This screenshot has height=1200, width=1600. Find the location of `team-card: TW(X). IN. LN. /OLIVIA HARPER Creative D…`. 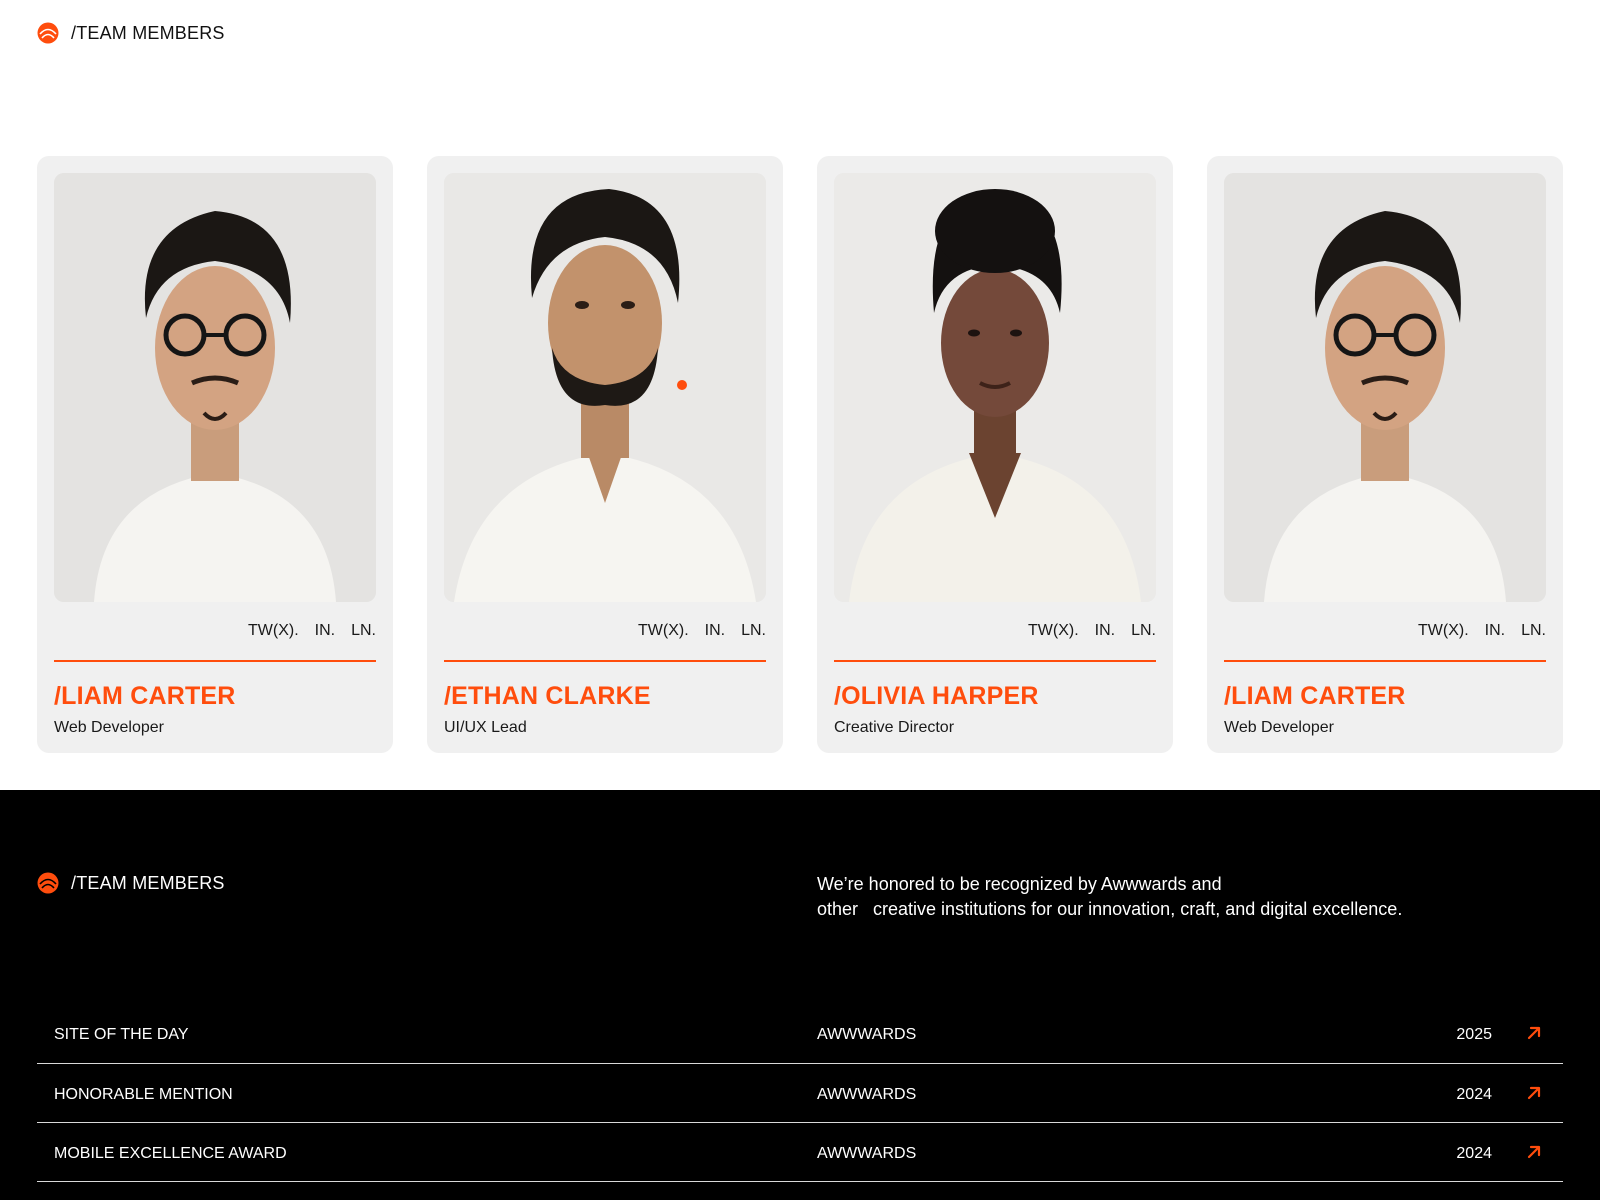

team-card: TW(X). IN. LN. /OLIVIA HARPER Creative D… is located at coordinates (995, 454).